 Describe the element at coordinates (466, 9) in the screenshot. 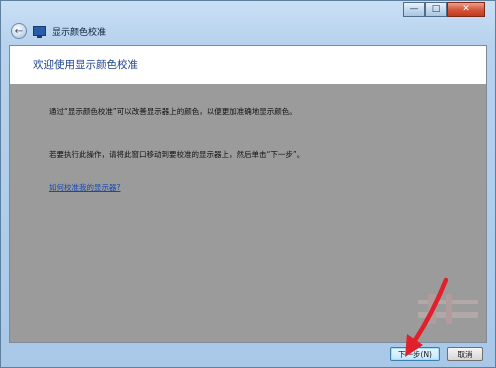

I see `close-button: ✕` at that location.